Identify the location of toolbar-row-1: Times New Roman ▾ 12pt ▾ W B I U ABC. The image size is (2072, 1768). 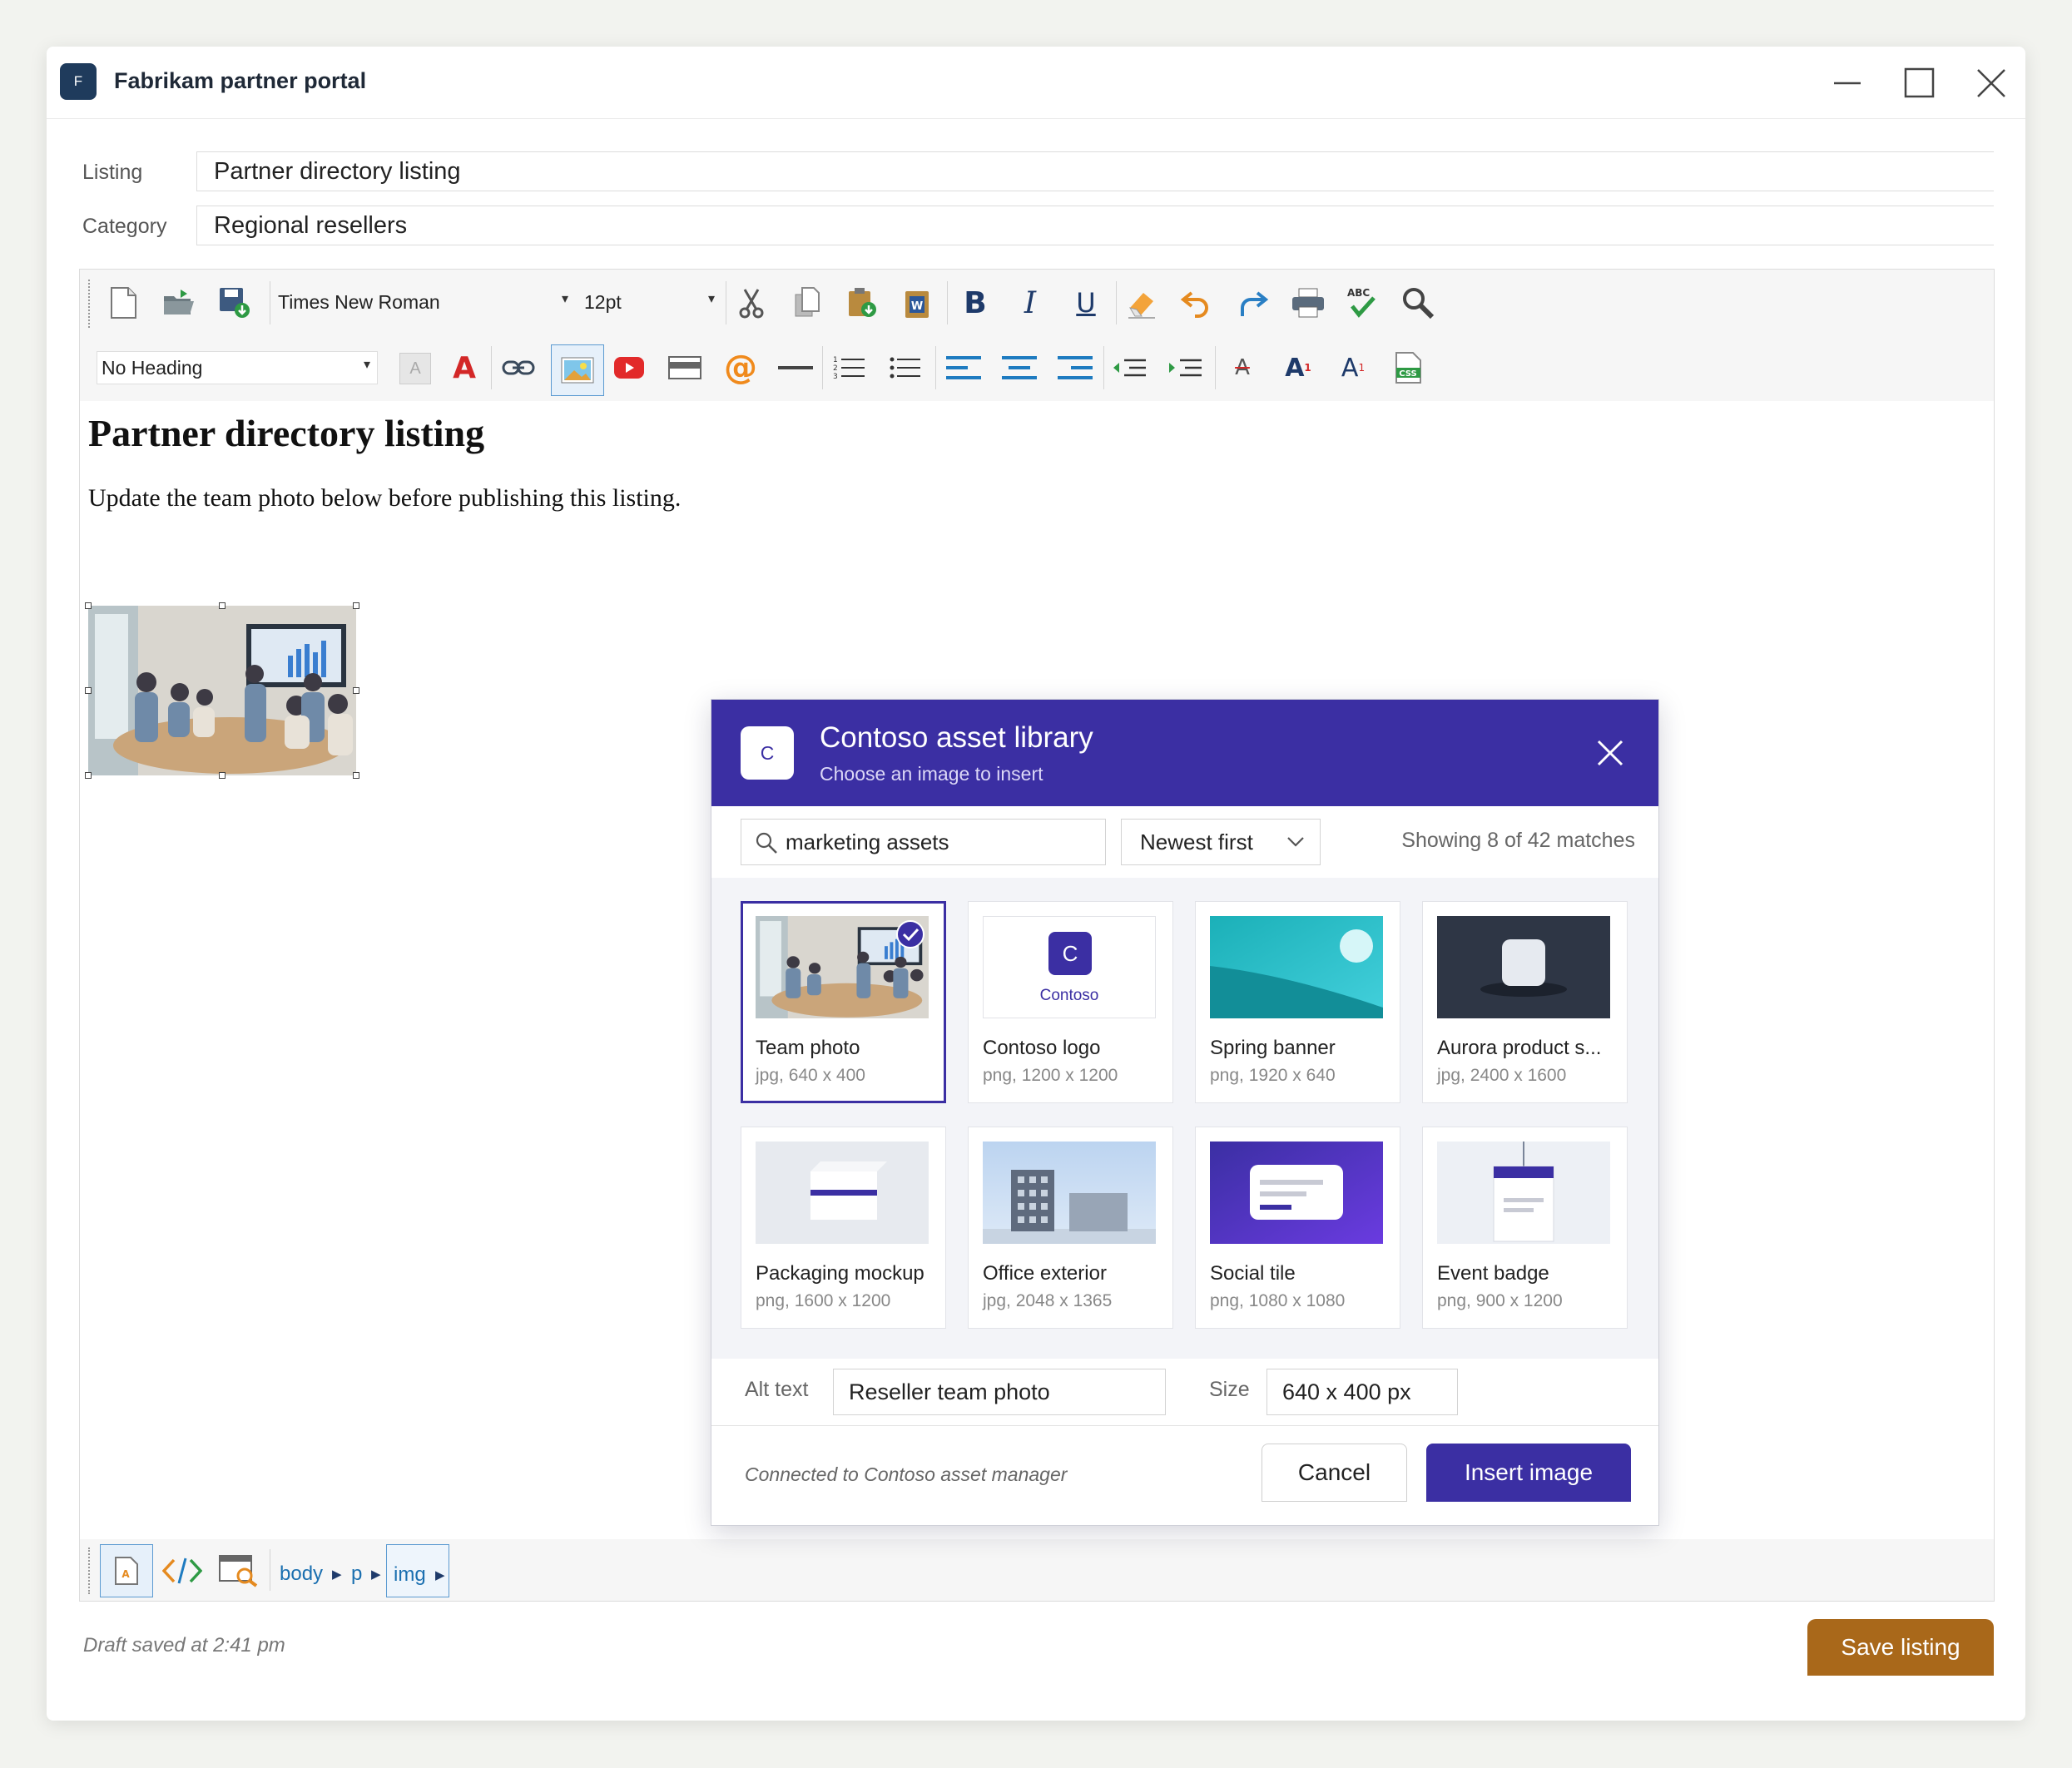
(1037, 303).